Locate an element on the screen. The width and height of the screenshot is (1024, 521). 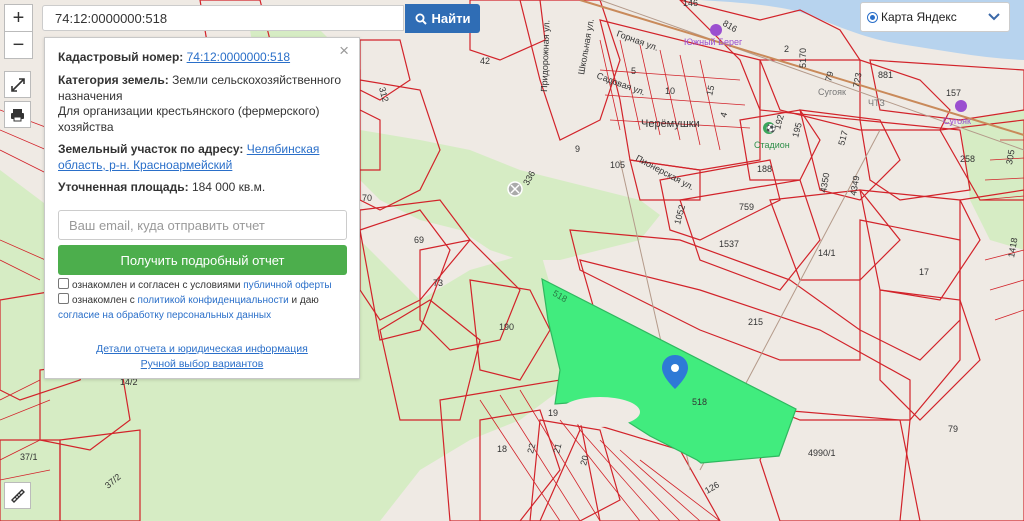
printer-icon is located at coordinates (17, 114).